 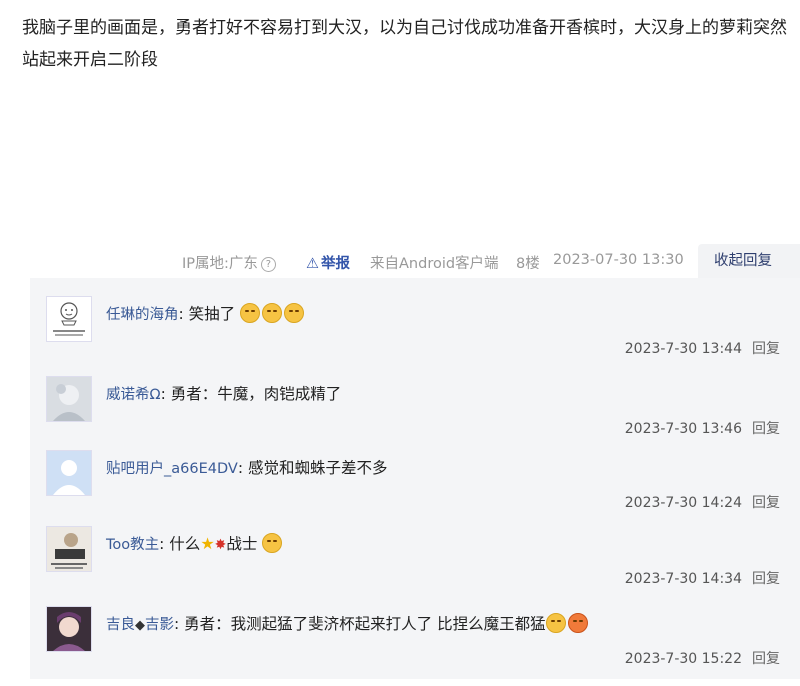 I want to click on comment-item: Too教主: 什么★✸战士 2023-7-30 14:34 回复, so click(x=415, y=566).